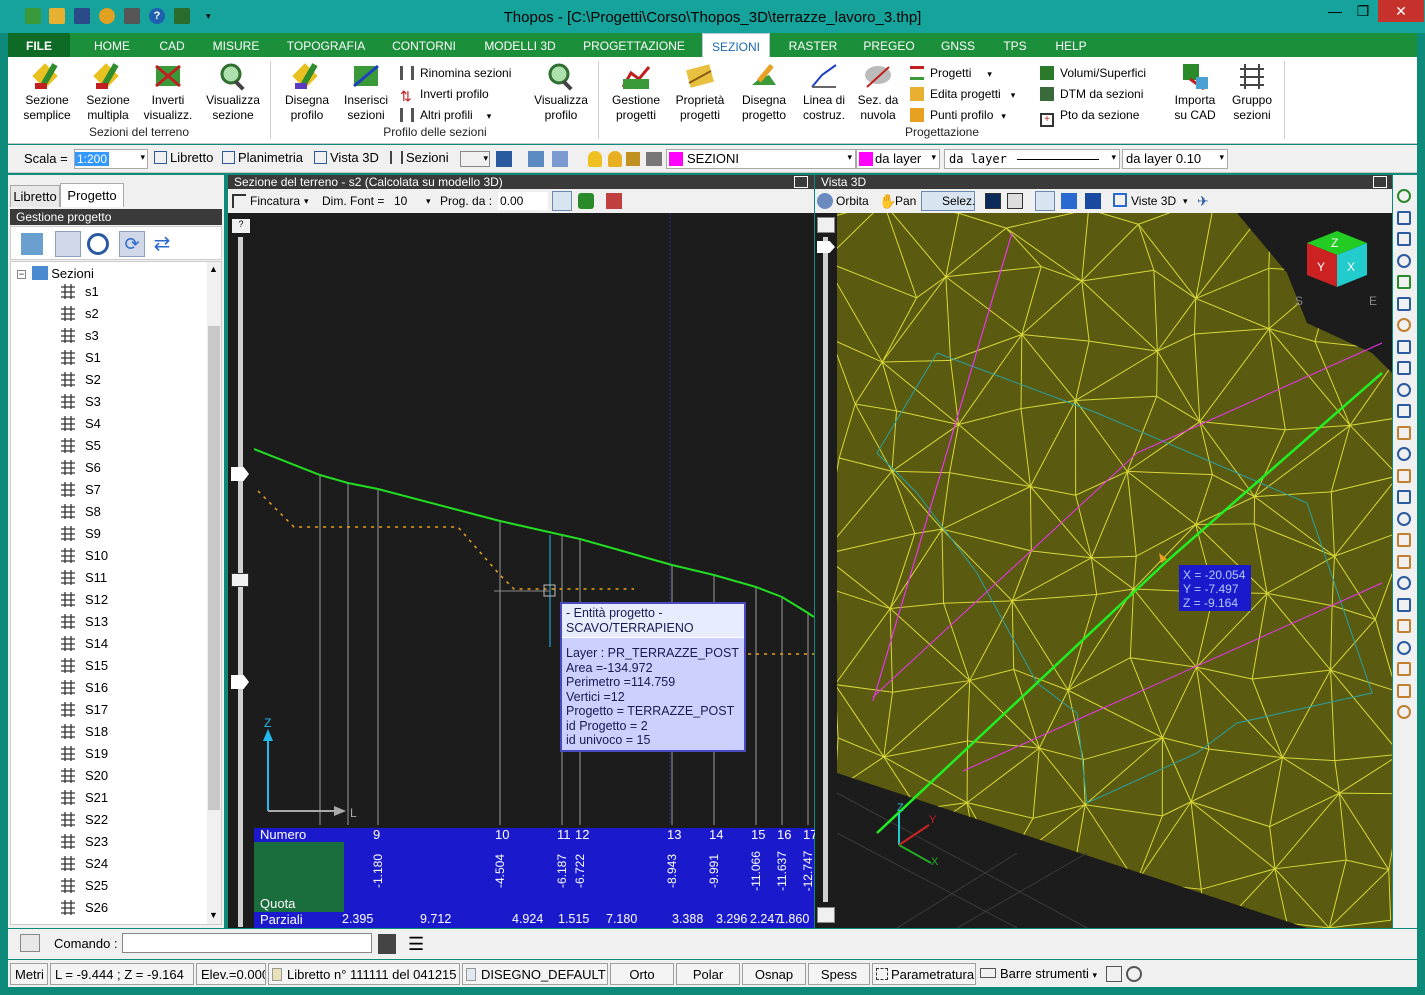  What do you see at coordinates (962, 95) in the screenshot?
I see `edita-progetti-button: Edita progetti ▾` at bounding box center [962, 95].